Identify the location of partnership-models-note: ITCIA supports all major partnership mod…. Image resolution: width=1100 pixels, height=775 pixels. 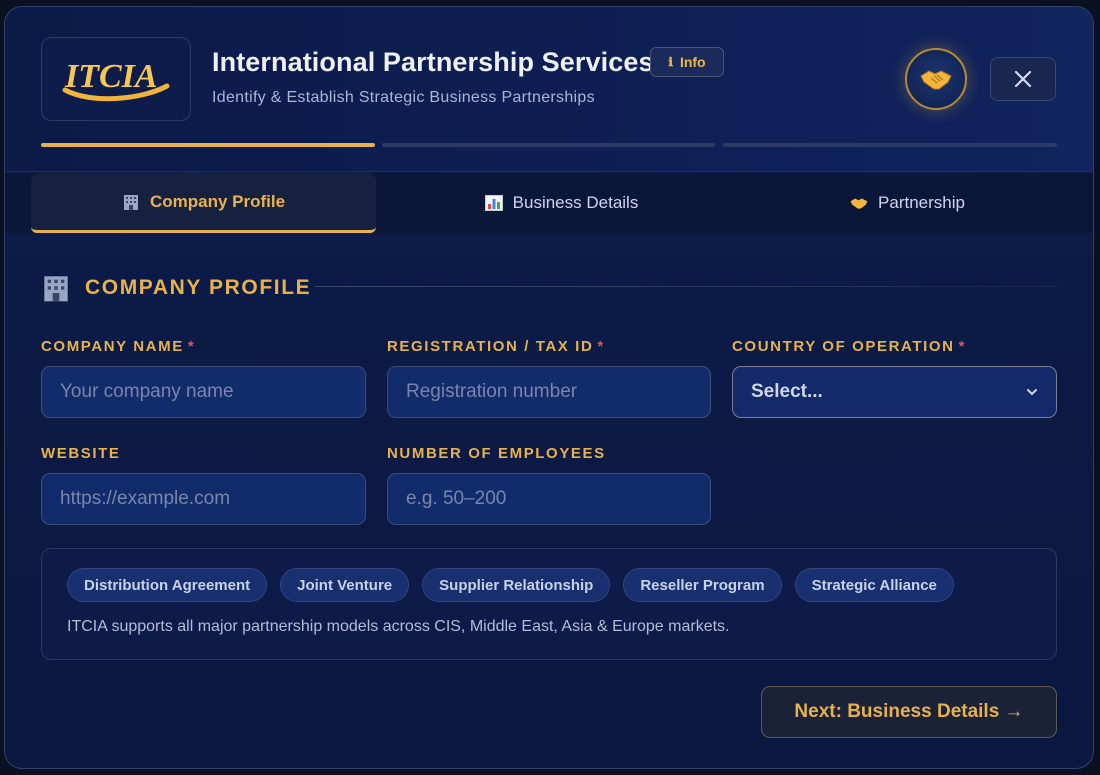
(398, 626).